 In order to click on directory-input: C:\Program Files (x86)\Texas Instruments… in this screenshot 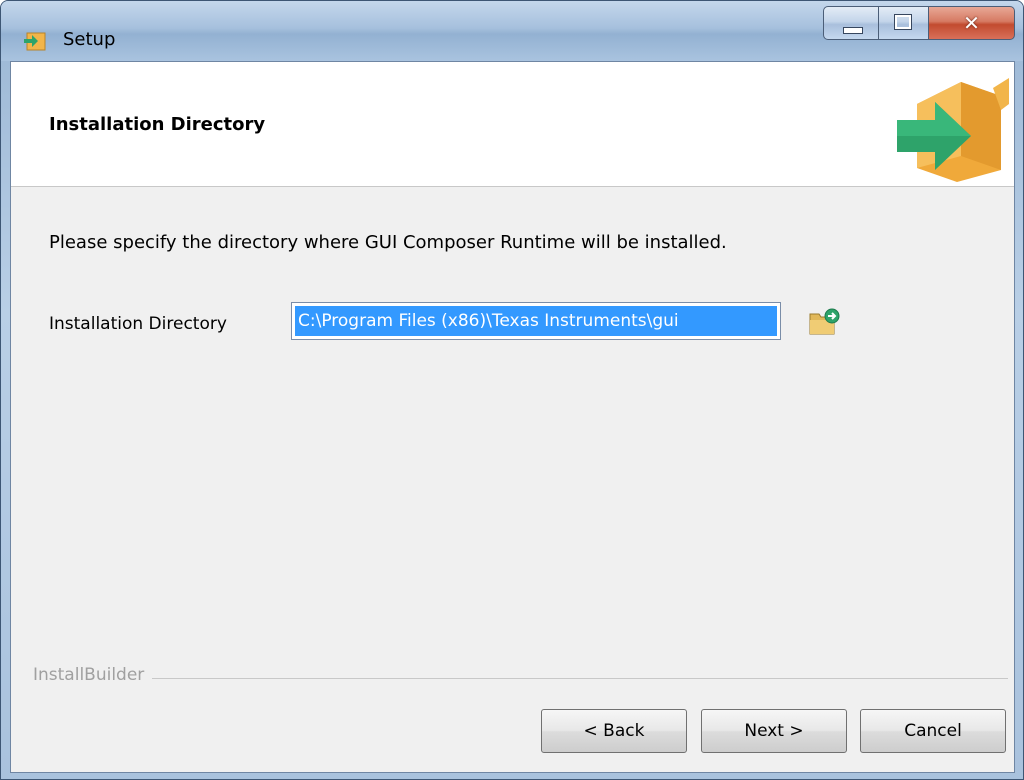, I will do `click(536, 321)`.